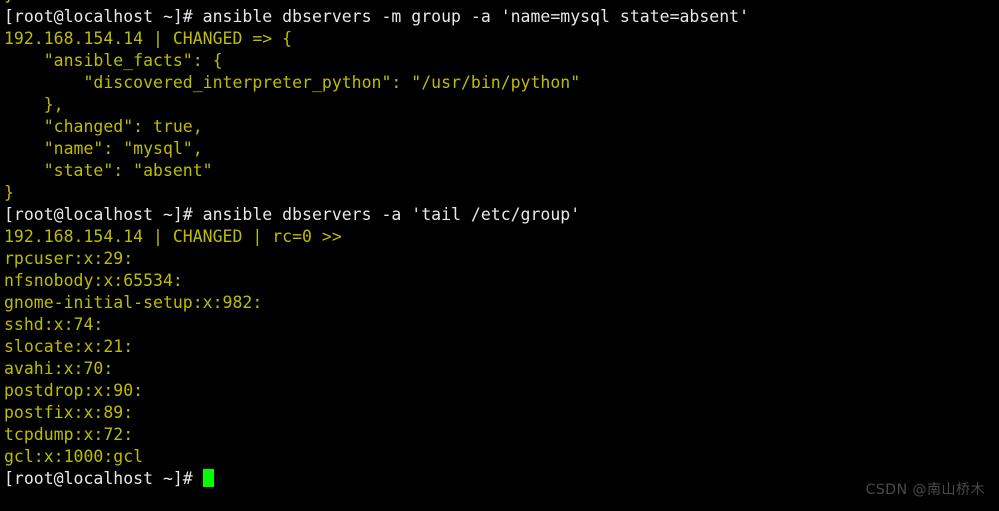 This screenshot has width=999, height=511. Describe the element at coordinates (925, 490) in the screenshot. I see `csdn-watermark: CSDN @南山桥木` at that location.